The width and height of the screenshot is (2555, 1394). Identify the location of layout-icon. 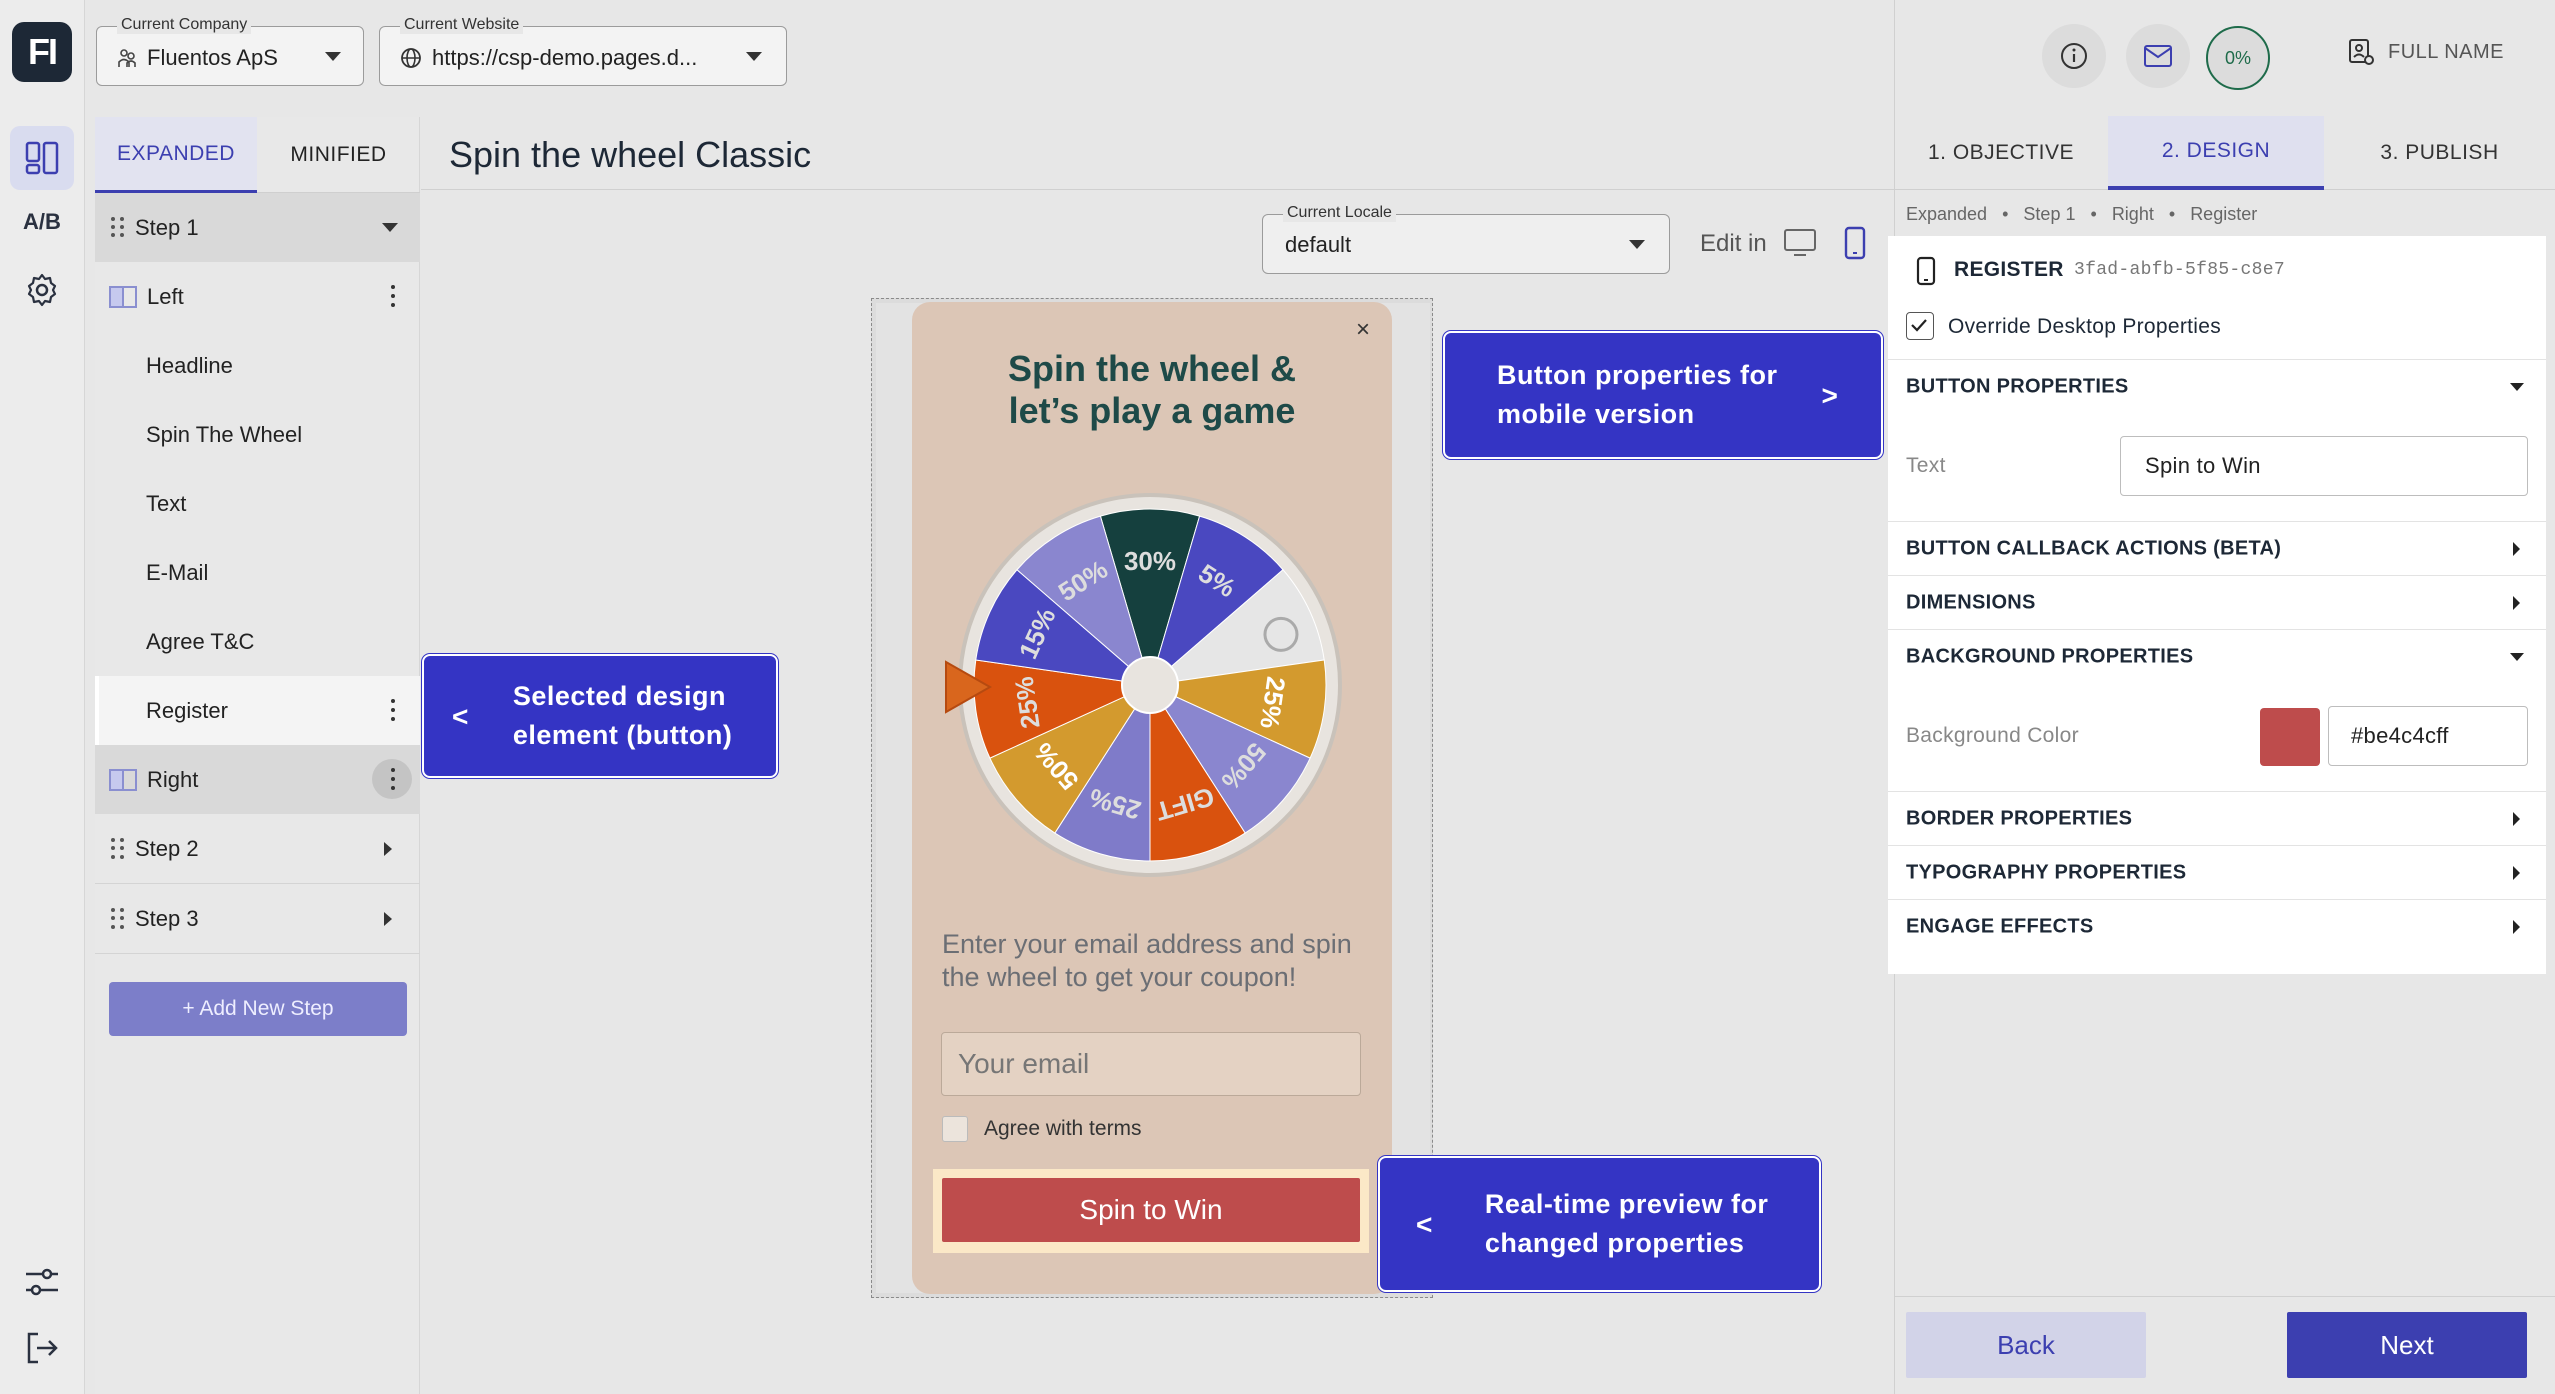
(42, 158).